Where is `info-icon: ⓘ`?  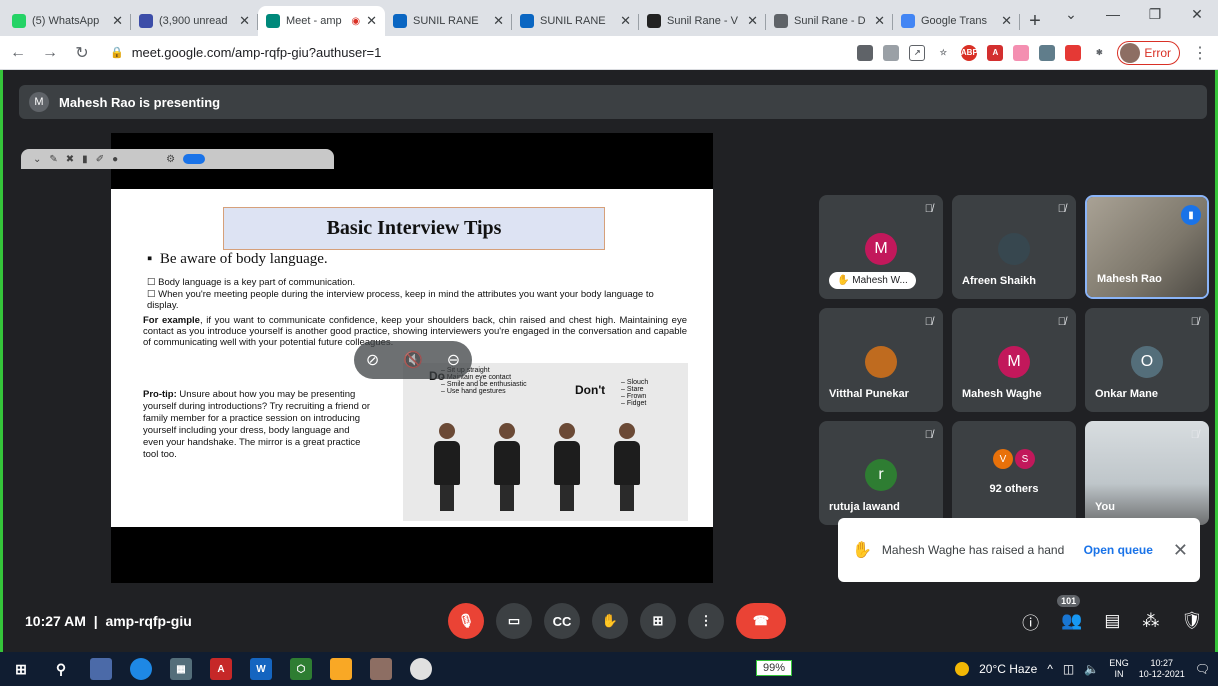 info-icon: ⓘ is located at coordinates (1030, 621).